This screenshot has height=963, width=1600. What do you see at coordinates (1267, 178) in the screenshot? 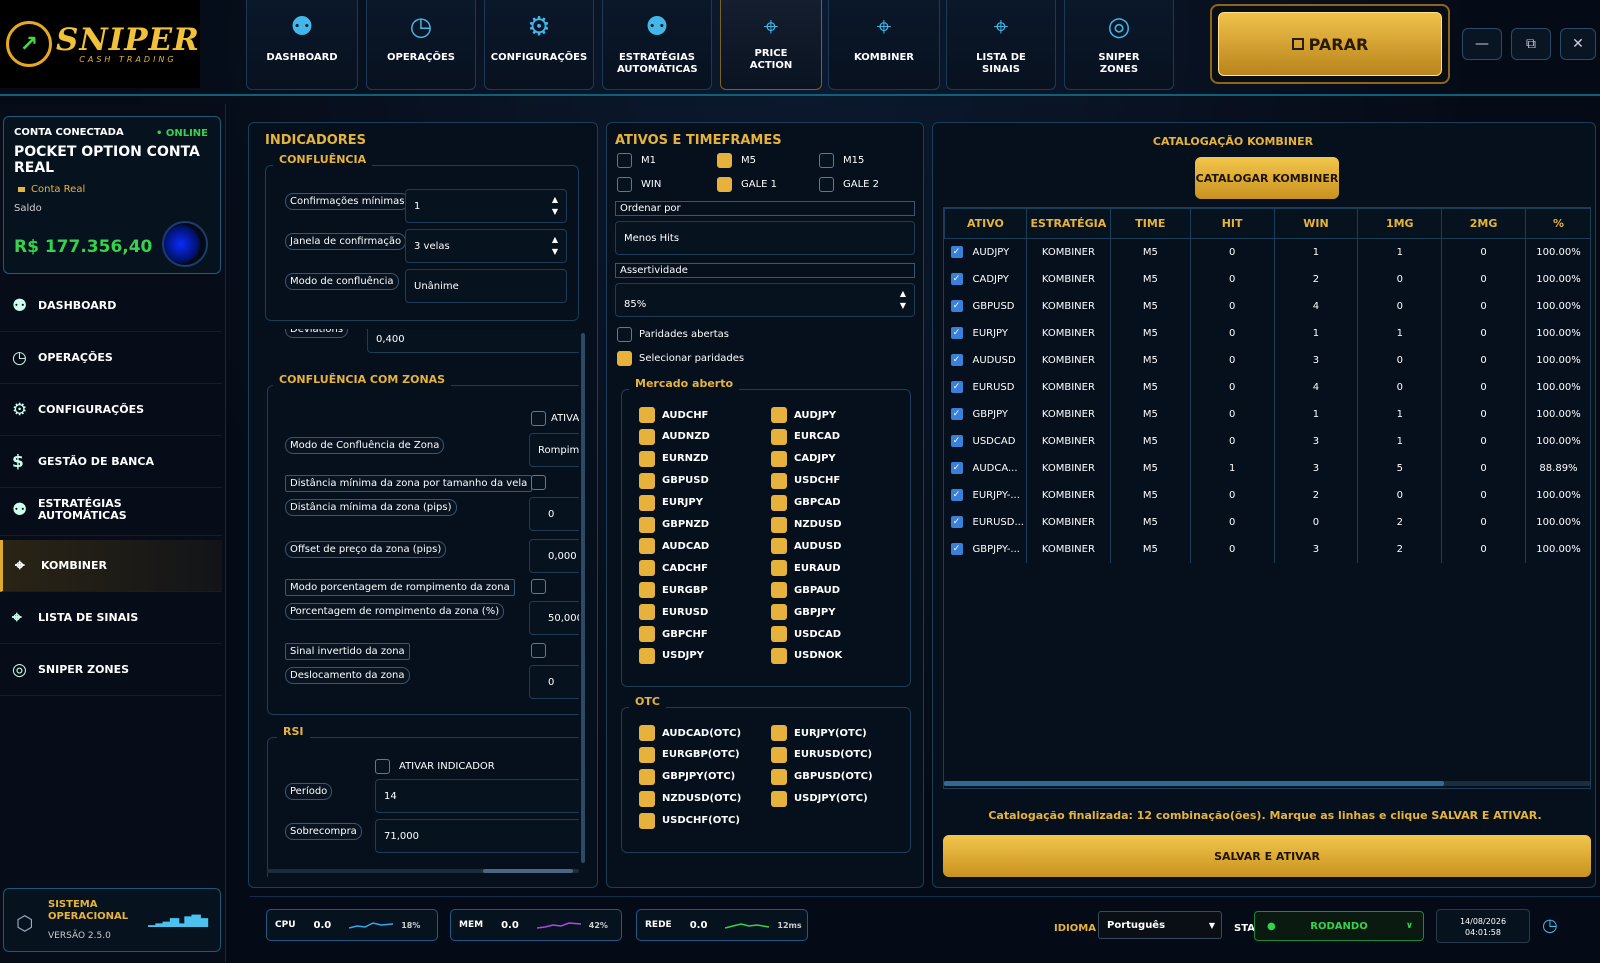
I see `catalogar-button: CATALOGAR KOMBINER` at bounding box center [1267, 178].